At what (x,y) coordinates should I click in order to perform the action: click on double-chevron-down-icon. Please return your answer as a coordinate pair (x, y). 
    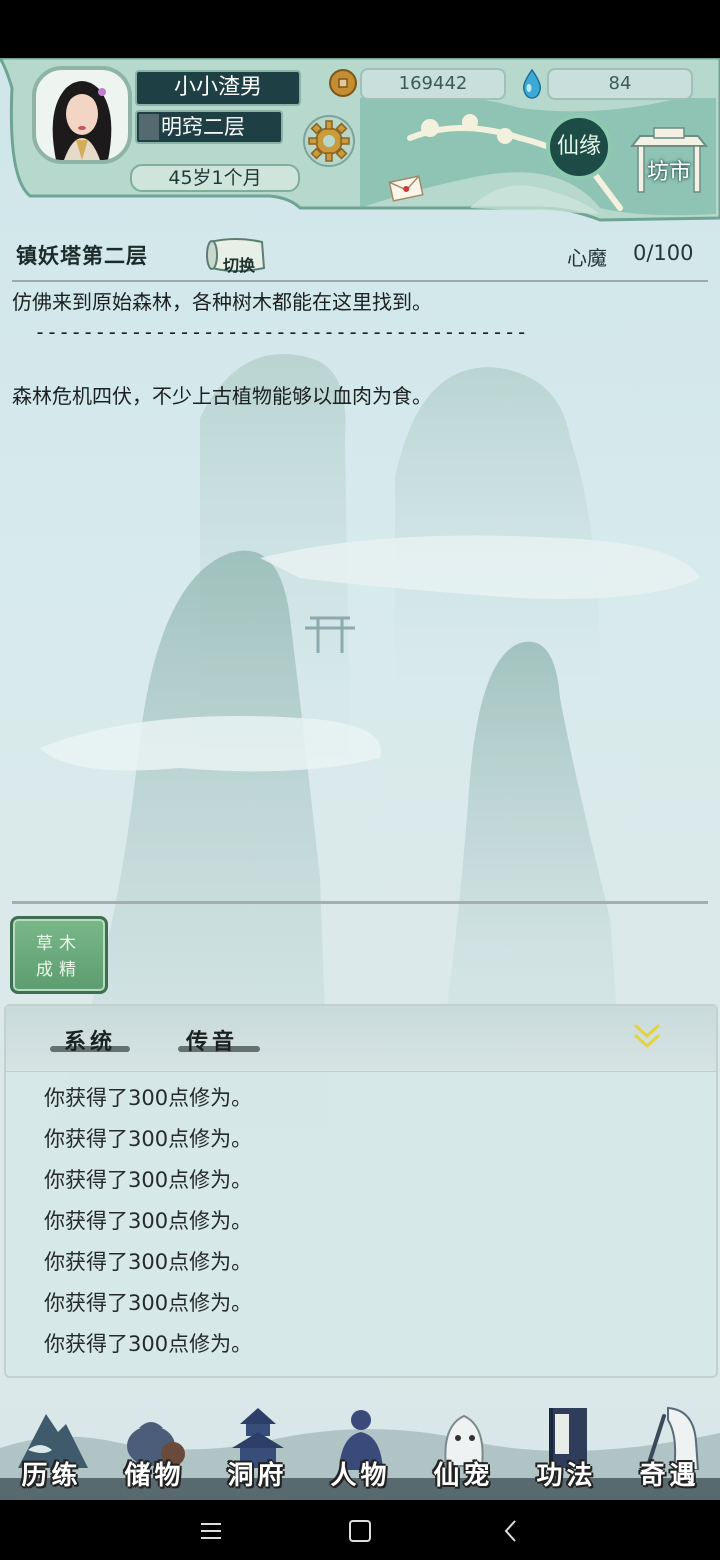
    Looking at the image, I should click on (647, 1037).